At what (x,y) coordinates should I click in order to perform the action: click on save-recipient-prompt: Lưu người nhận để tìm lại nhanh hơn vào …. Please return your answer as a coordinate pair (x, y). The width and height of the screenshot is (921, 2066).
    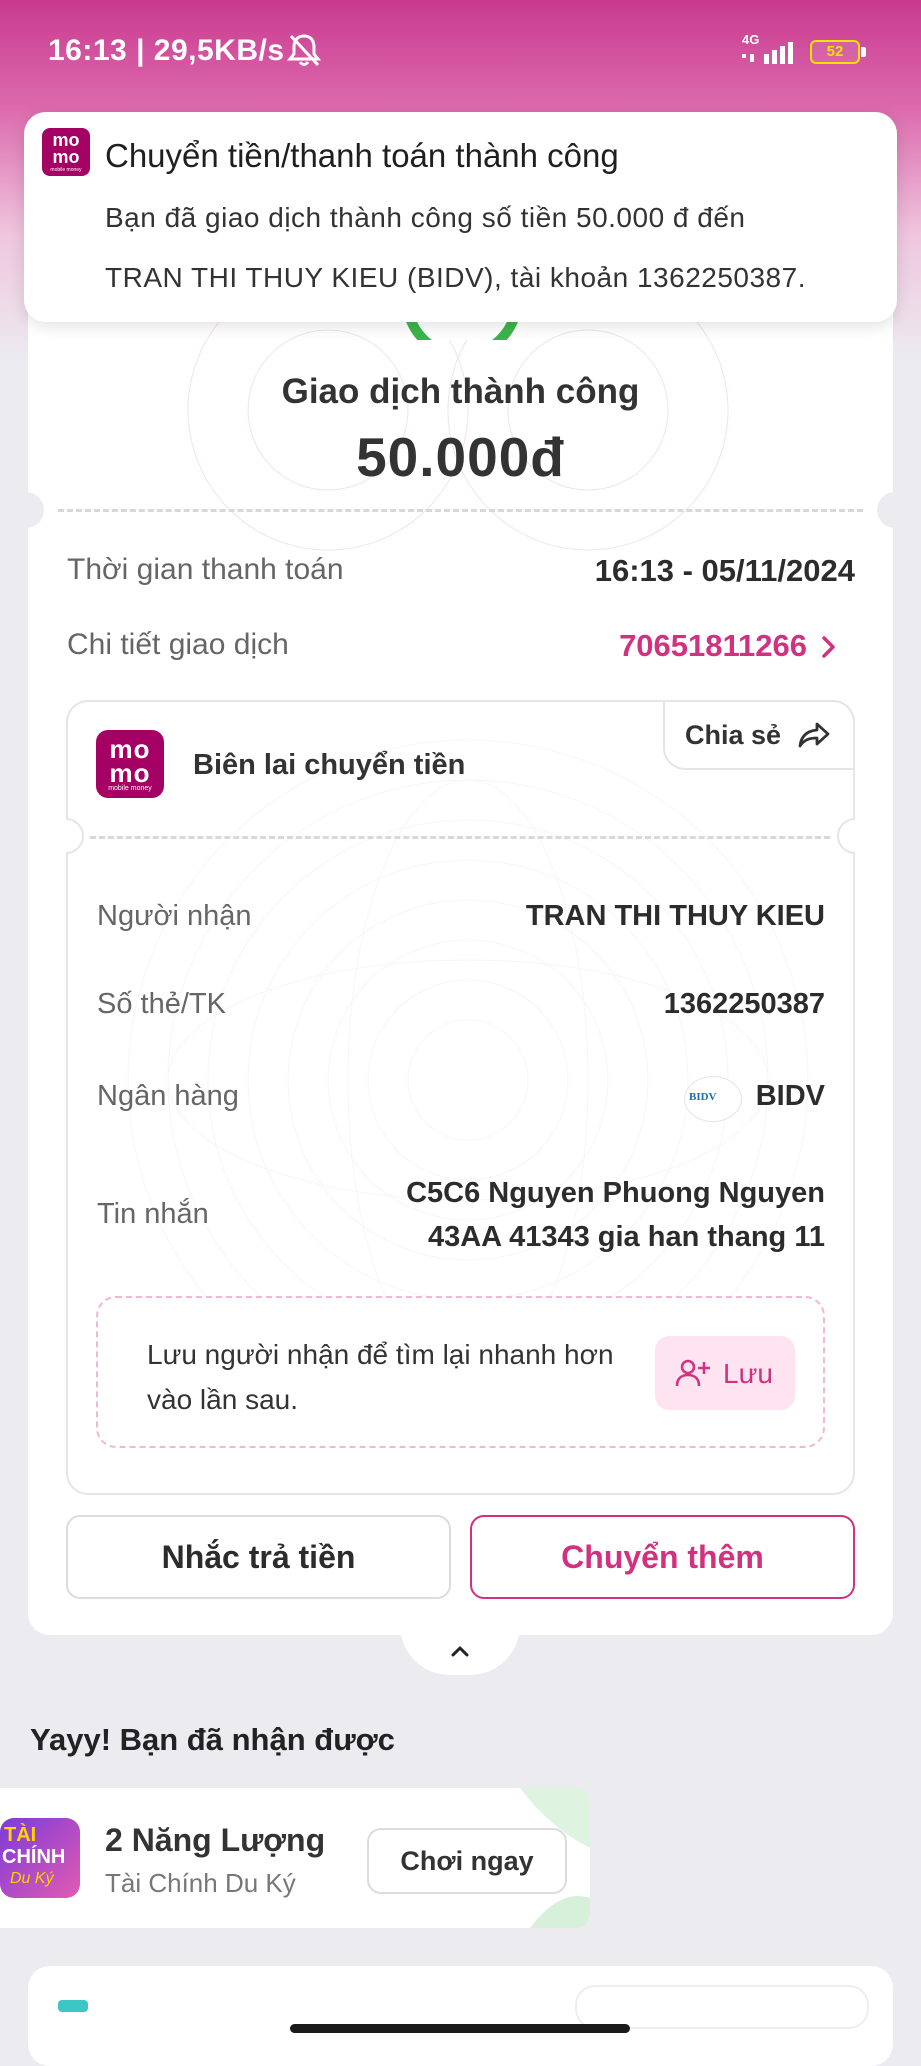
    Looking at the image, I should click on (380, 1377).